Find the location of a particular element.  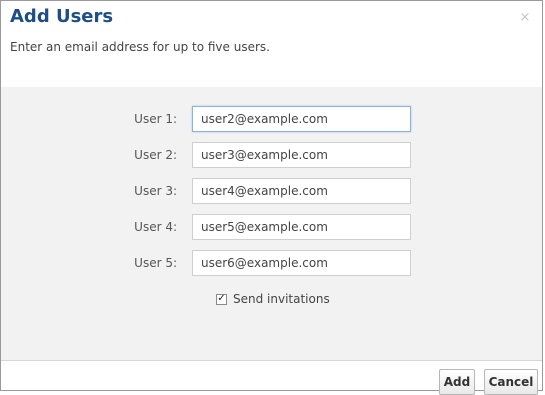

send-invitations-label: Send invitations is located at coordinates (281, 299).